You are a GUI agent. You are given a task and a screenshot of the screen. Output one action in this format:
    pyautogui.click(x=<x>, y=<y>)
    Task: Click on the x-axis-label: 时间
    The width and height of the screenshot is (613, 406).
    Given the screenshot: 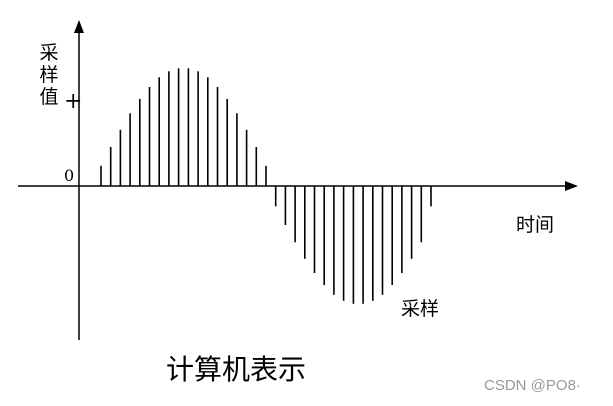 What is the action you would take?
    pyautogui.click(x=535, y=225)
    